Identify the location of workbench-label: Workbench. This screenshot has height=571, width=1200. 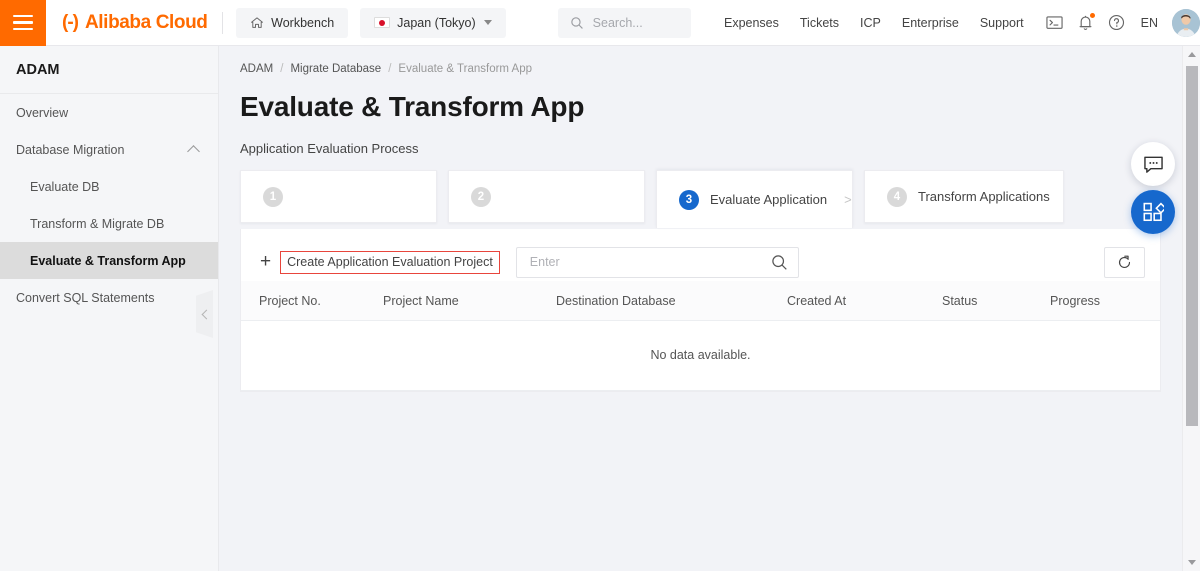
(303, 22).